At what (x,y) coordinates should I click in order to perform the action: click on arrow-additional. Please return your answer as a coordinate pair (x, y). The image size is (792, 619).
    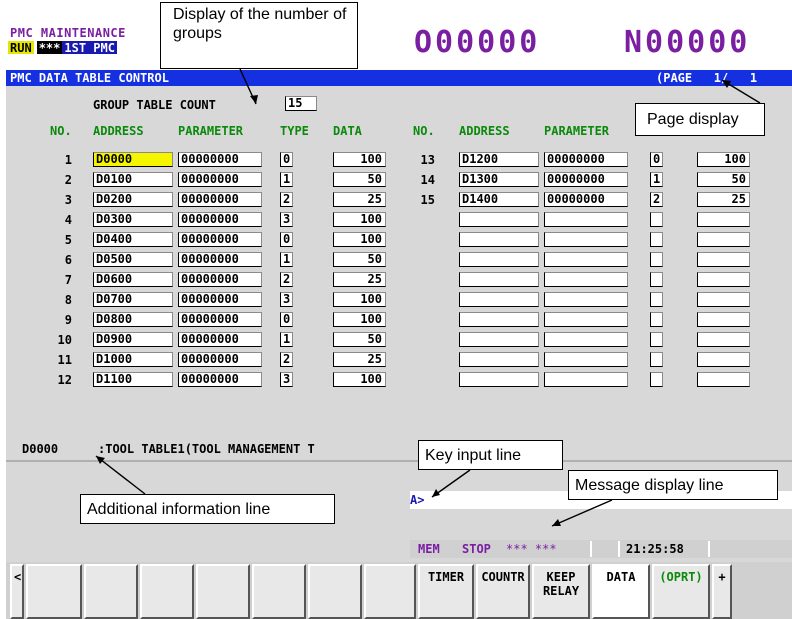
    Looking at the image, I should click on (120, 475).